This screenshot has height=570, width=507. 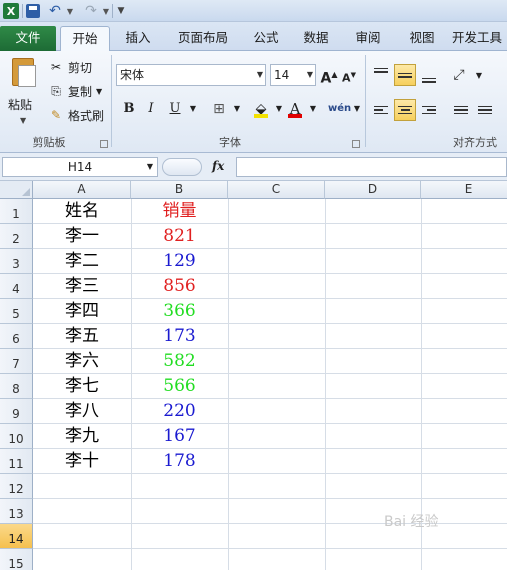 I want to click on row-header-8: 8, so click(x=16, y=386).